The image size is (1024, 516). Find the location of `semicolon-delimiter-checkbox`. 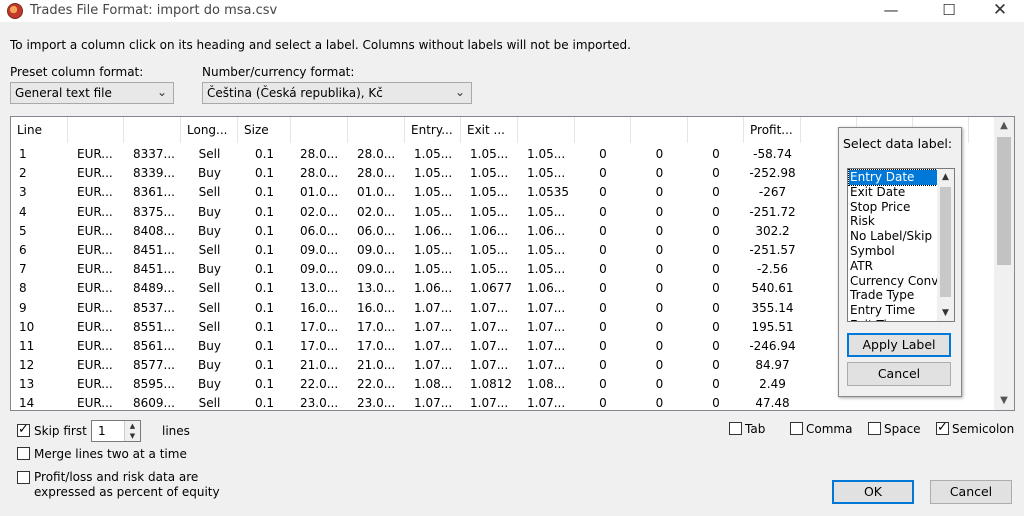

semicolon-delimiter-checkbox is located at coordinates (942, 427).